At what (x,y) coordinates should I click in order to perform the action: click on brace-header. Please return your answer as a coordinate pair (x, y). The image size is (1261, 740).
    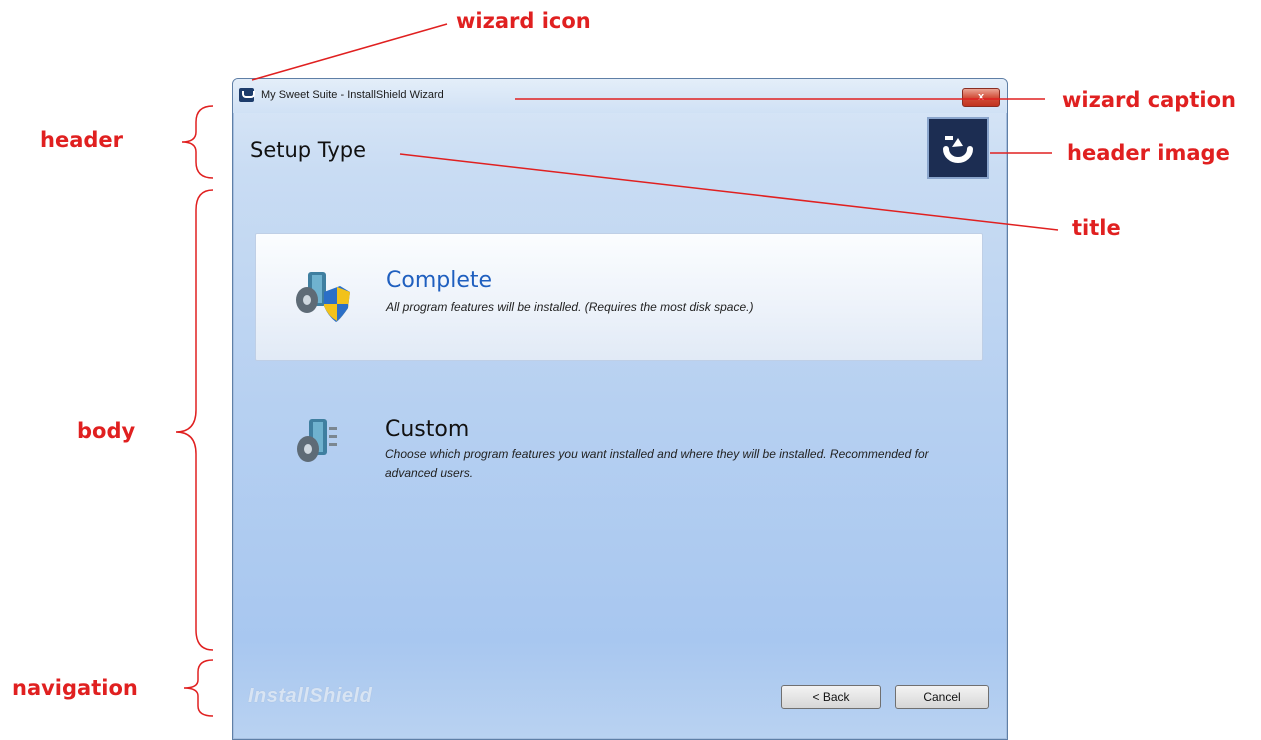
    Looking at the image, I should click on (197, 142).